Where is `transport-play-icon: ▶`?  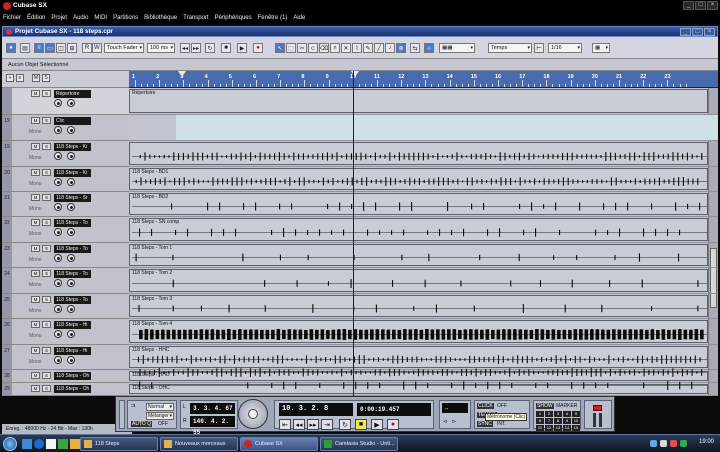 transport-play-icon: ▶ is located at coordinates (377, 424).